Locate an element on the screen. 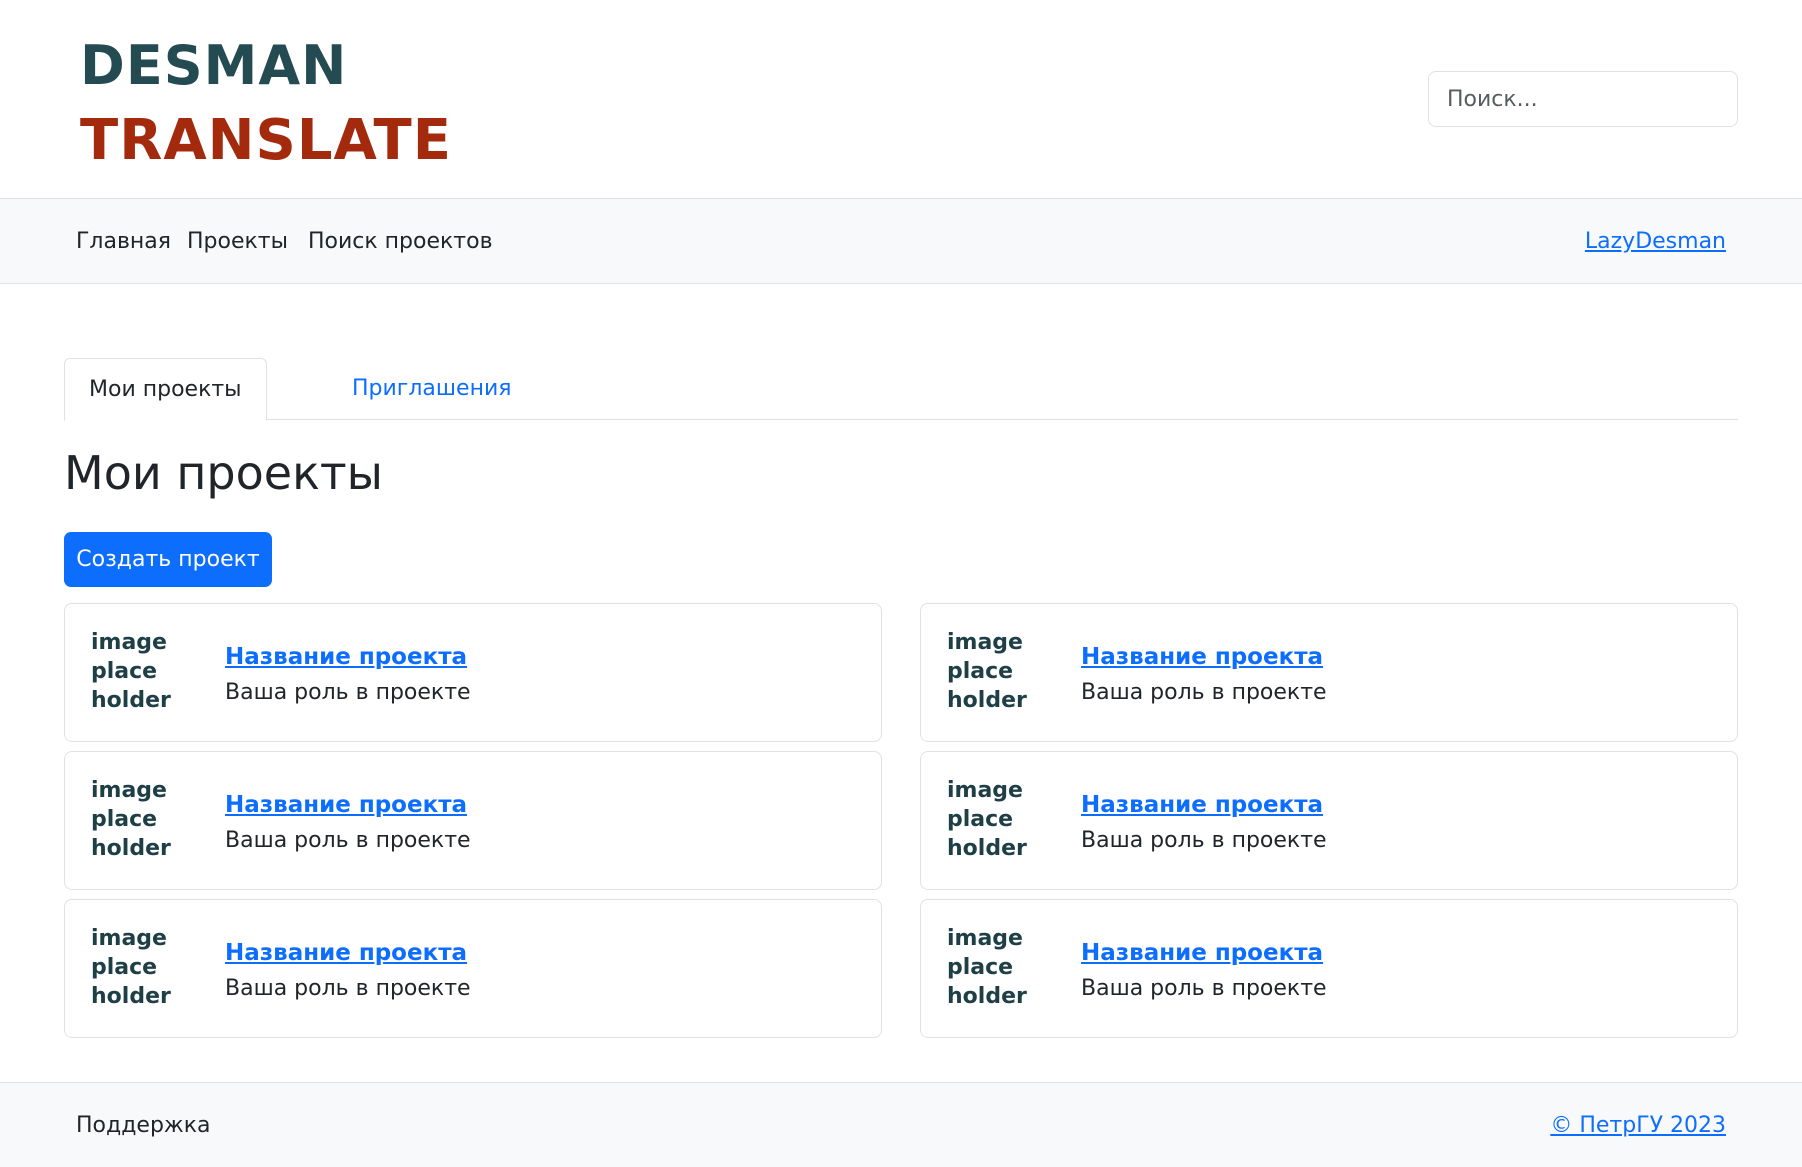 This screenshot has width=1802, height=1167. search-input is located at coordinates (1583, 99).